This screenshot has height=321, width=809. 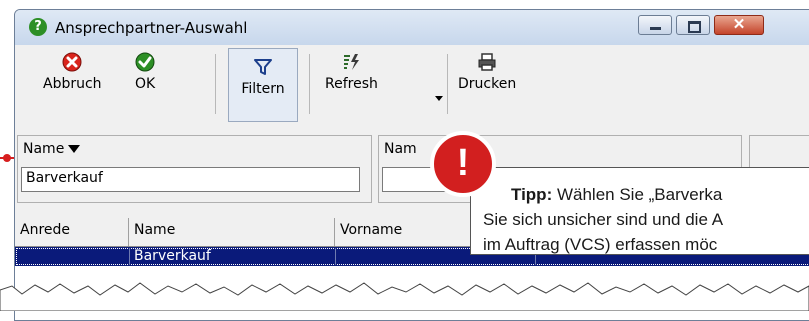 What do you see at coordinates (145, 84) in the screenshot?
I see `ok-label: OK` at bounding box center [145, 84].